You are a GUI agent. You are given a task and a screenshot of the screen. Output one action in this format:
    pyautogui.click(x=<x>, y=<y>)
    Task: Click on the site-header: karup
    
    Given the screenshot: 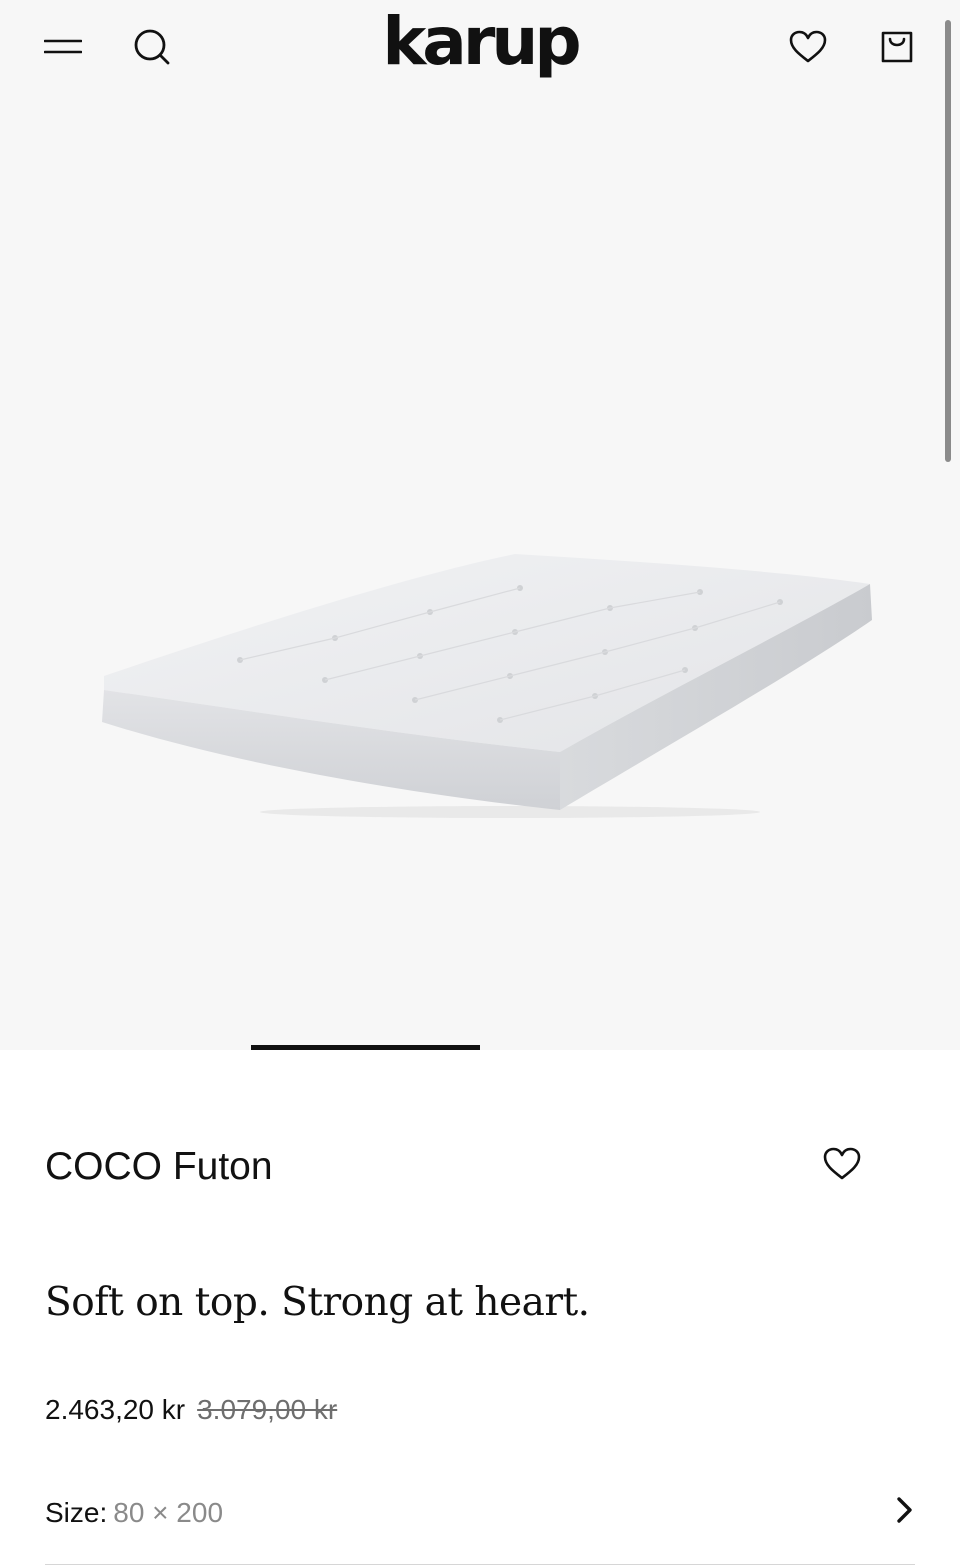 What is the action you would take?
    pyautogui.click(x=480, y=48)
    